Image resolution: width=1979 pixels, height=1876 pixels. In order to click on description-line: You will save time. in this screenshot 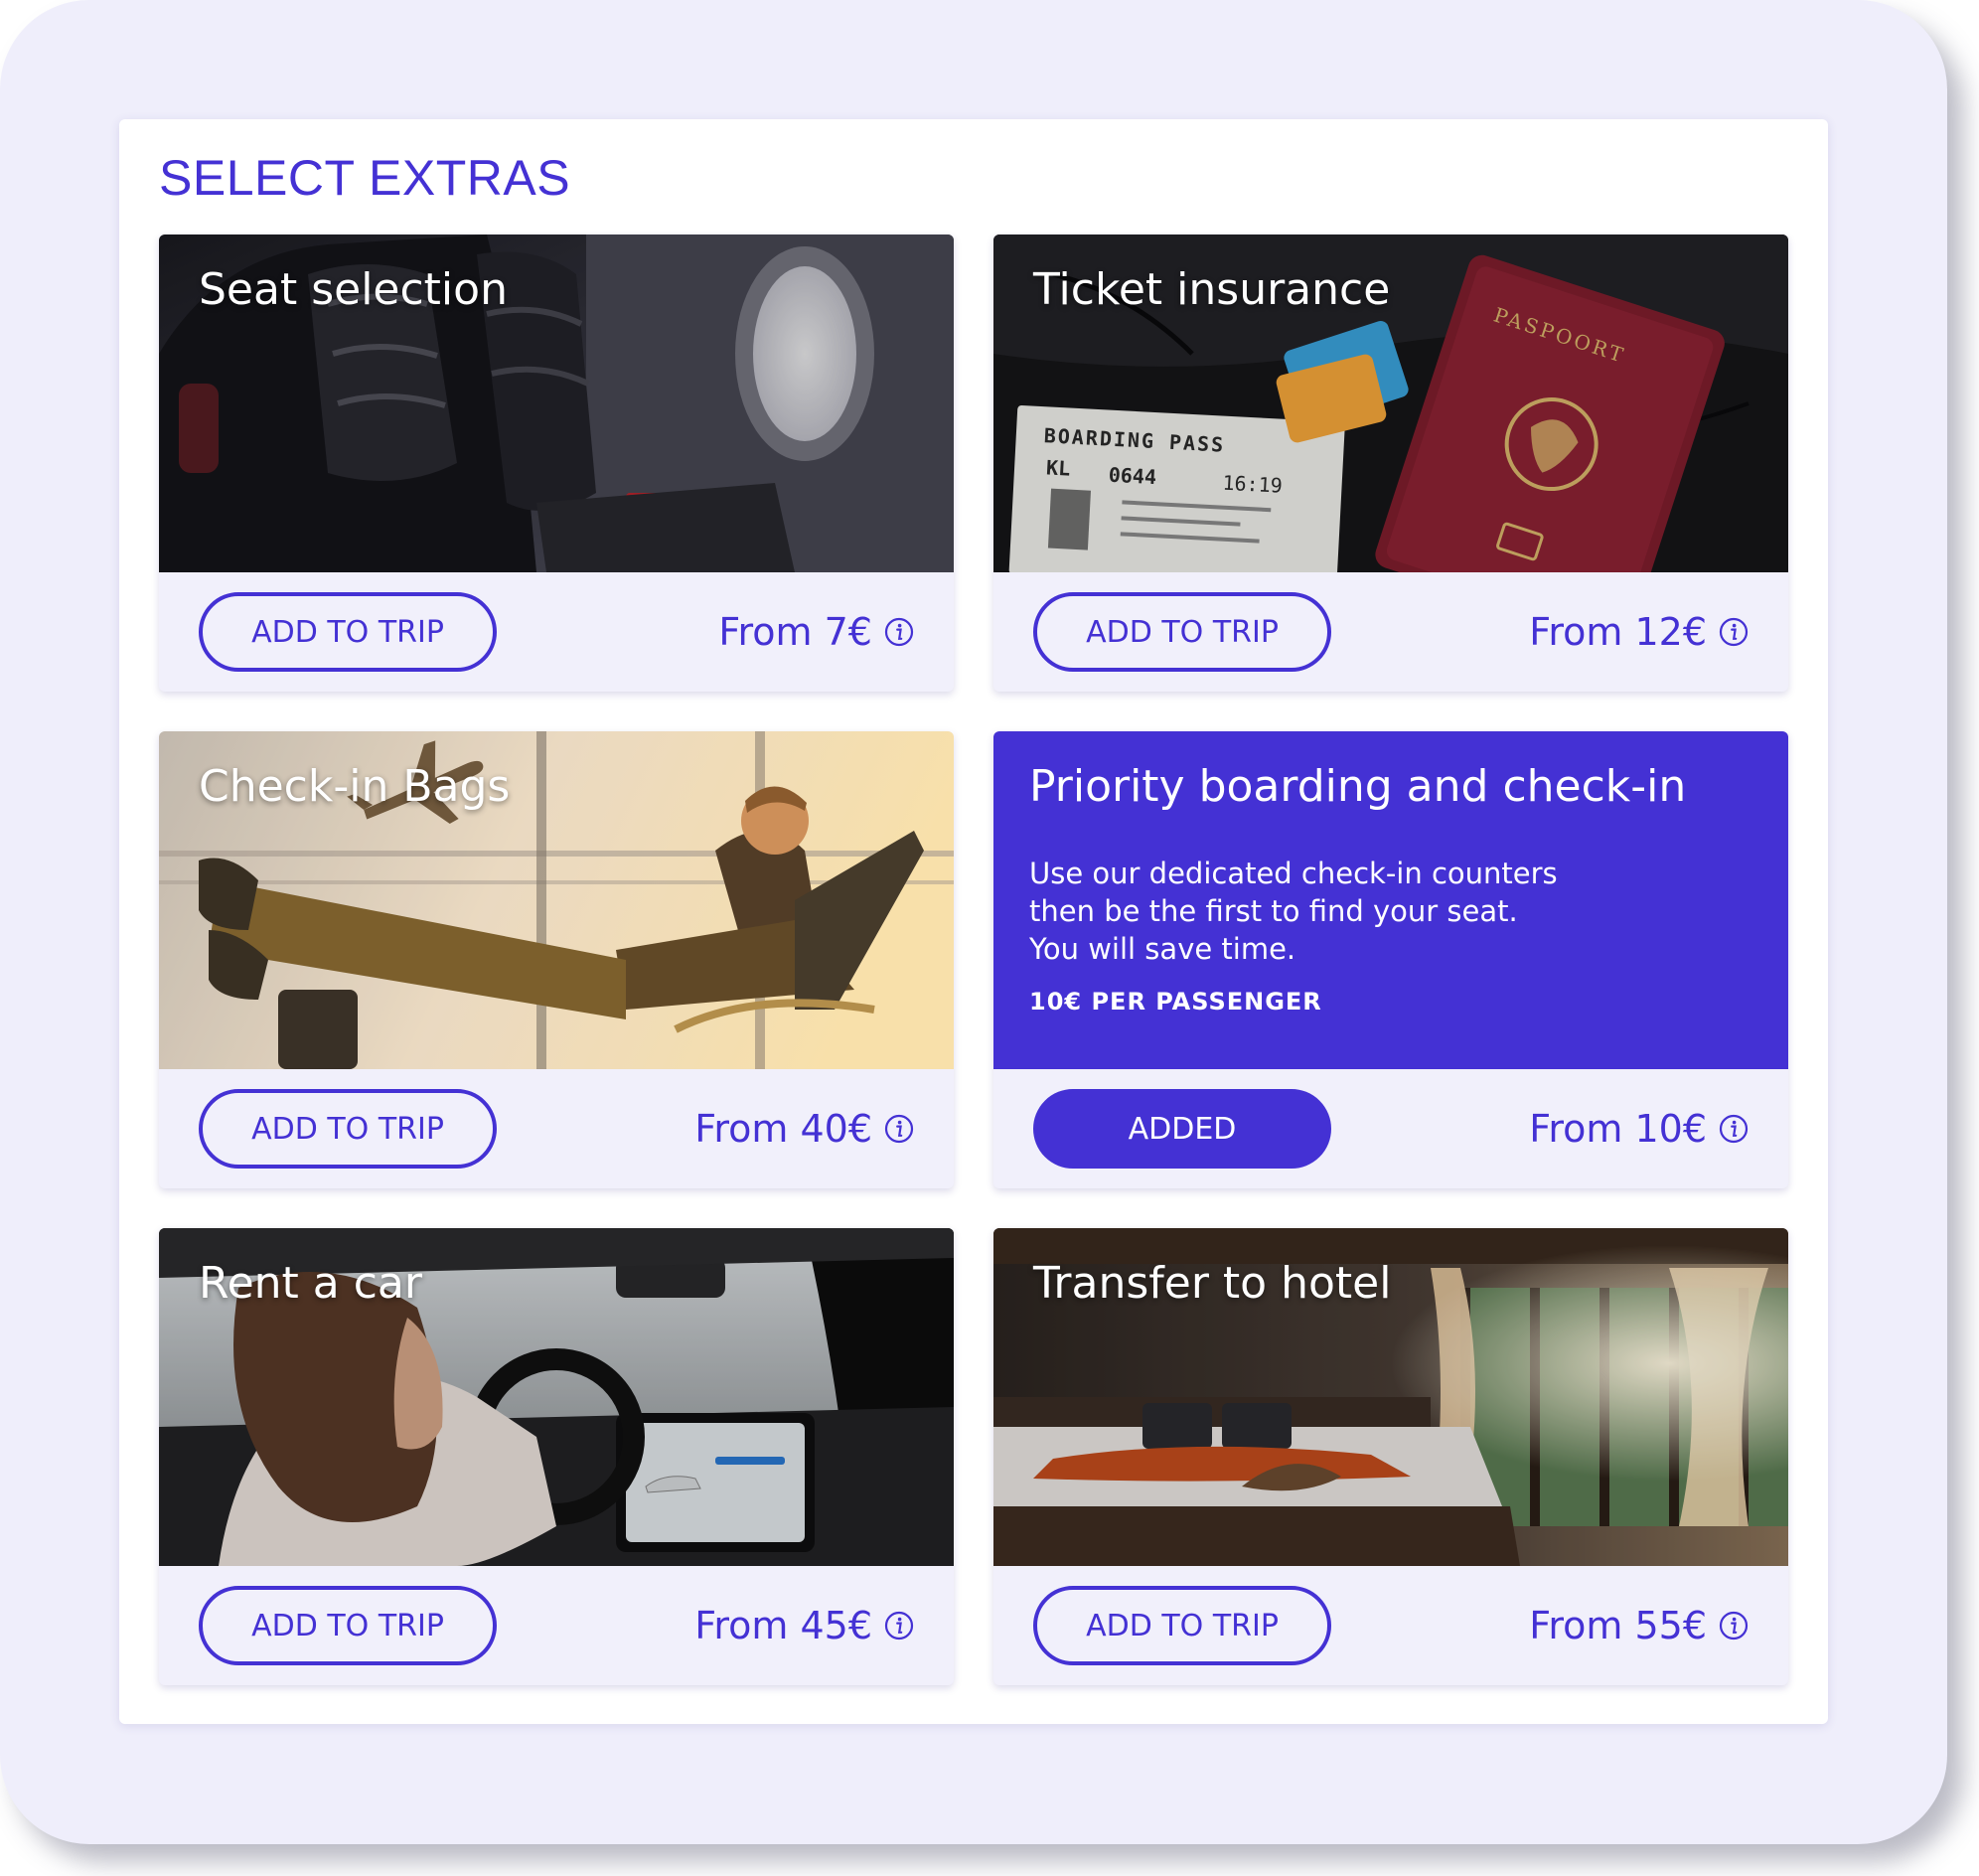, I will do `click(1162, 949)`.